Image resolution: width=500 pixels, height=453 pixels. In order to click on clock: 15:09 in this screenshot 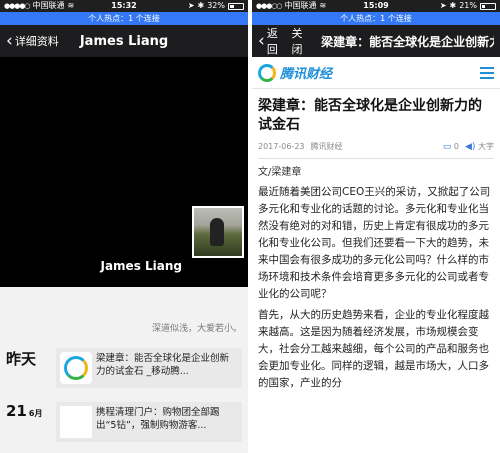, I will do `click(376, 5)`.